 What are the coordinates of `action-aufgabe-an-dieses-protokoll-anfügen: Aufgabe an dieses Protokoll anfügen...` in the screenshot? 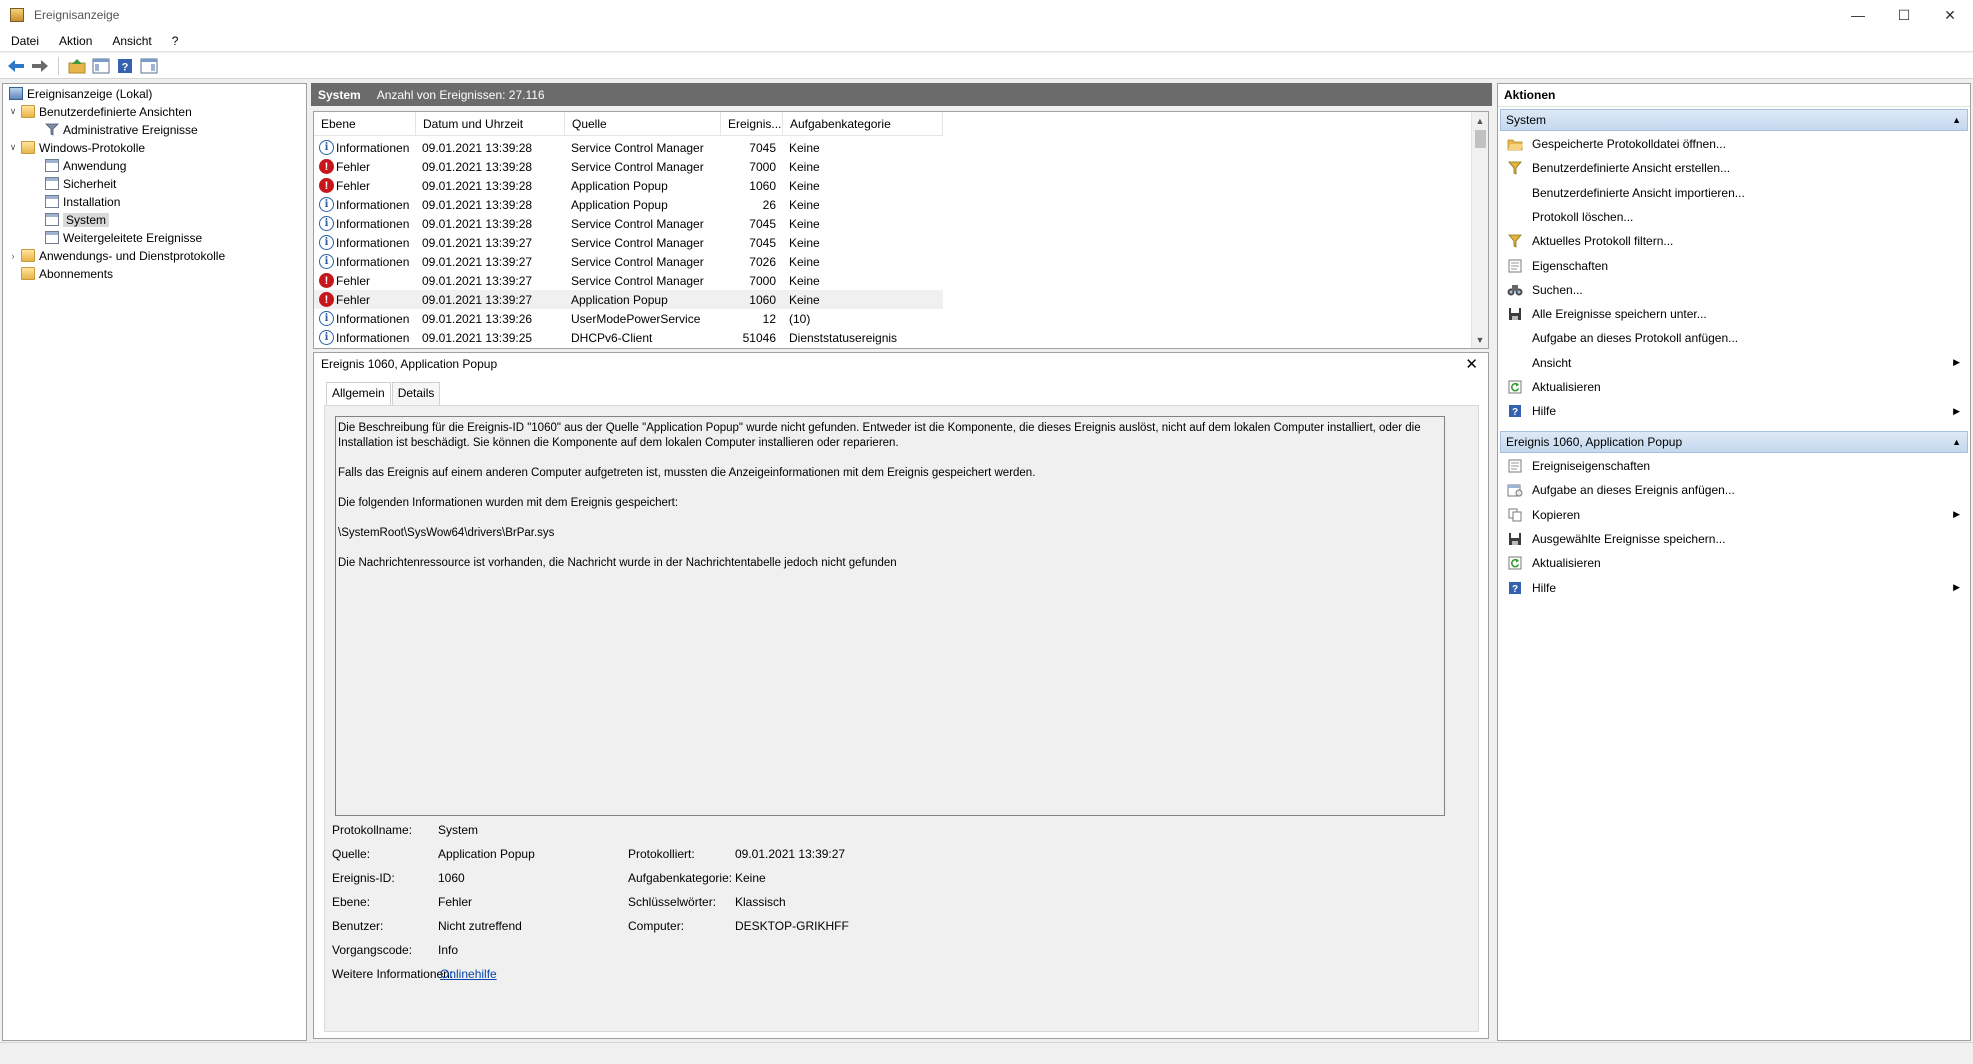 It's located at (1733, 338).